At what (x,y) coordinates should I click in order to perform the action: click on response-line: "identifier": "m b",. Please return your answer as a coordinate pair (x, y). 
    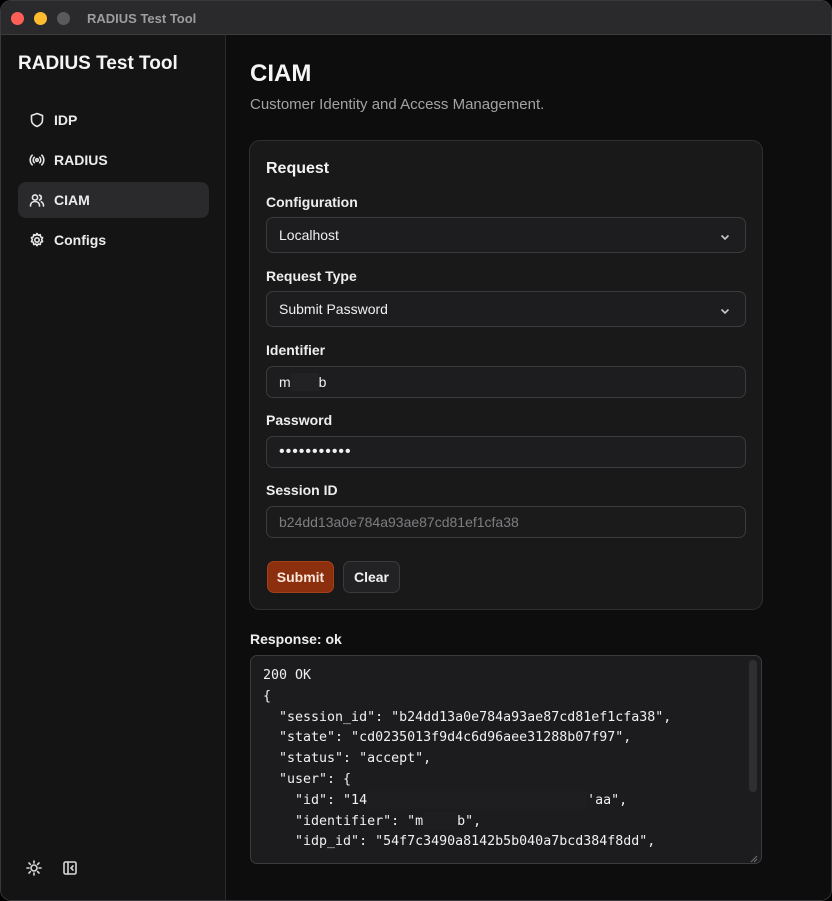
    Looking at the image, I should click on (467, 822).